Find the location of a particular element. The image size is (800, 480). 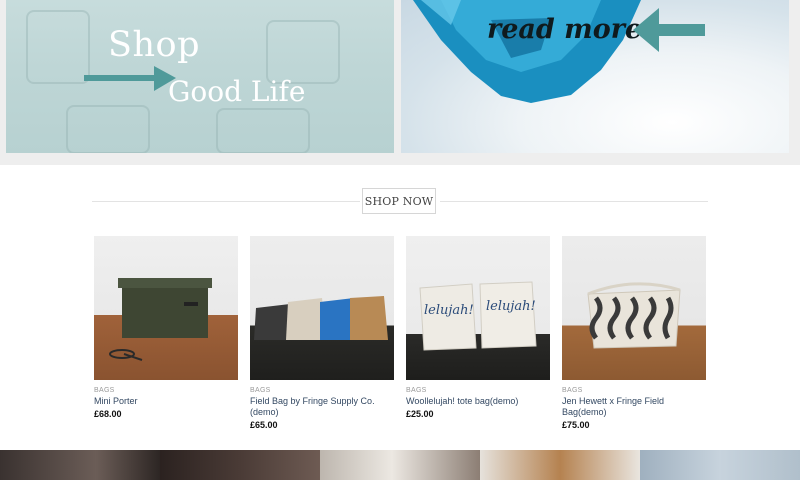

olive-bag-image is located at coordinates (160, 319).